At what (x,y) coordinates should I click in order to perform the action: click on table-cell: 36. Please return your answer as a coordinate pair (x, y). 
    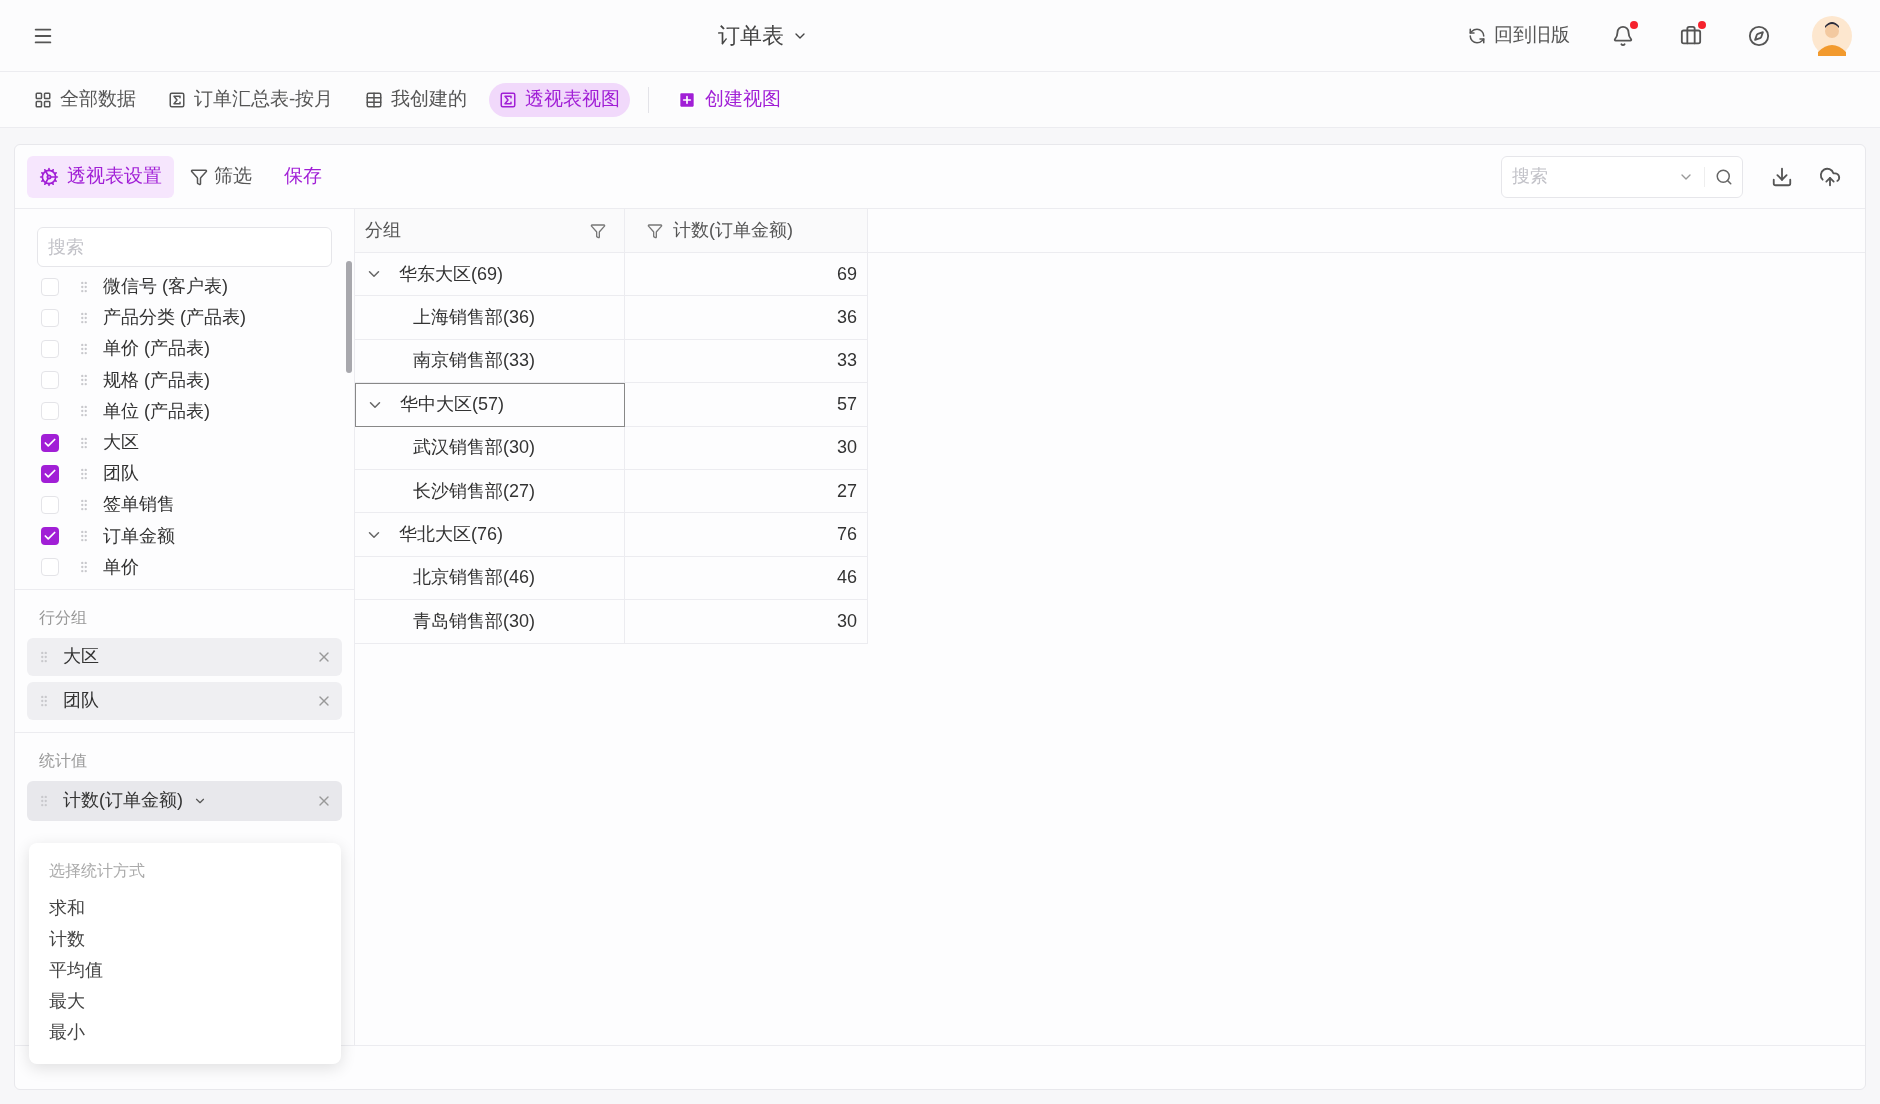
    Looking at the image, I should click on (746, 318).